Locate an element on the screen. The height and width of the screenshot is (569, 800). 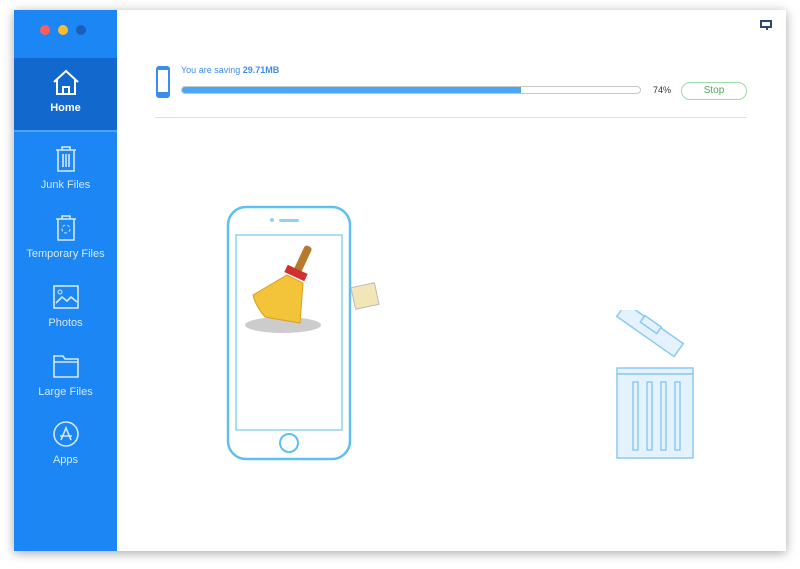
photo-icon is located at coordinates (65, 297).